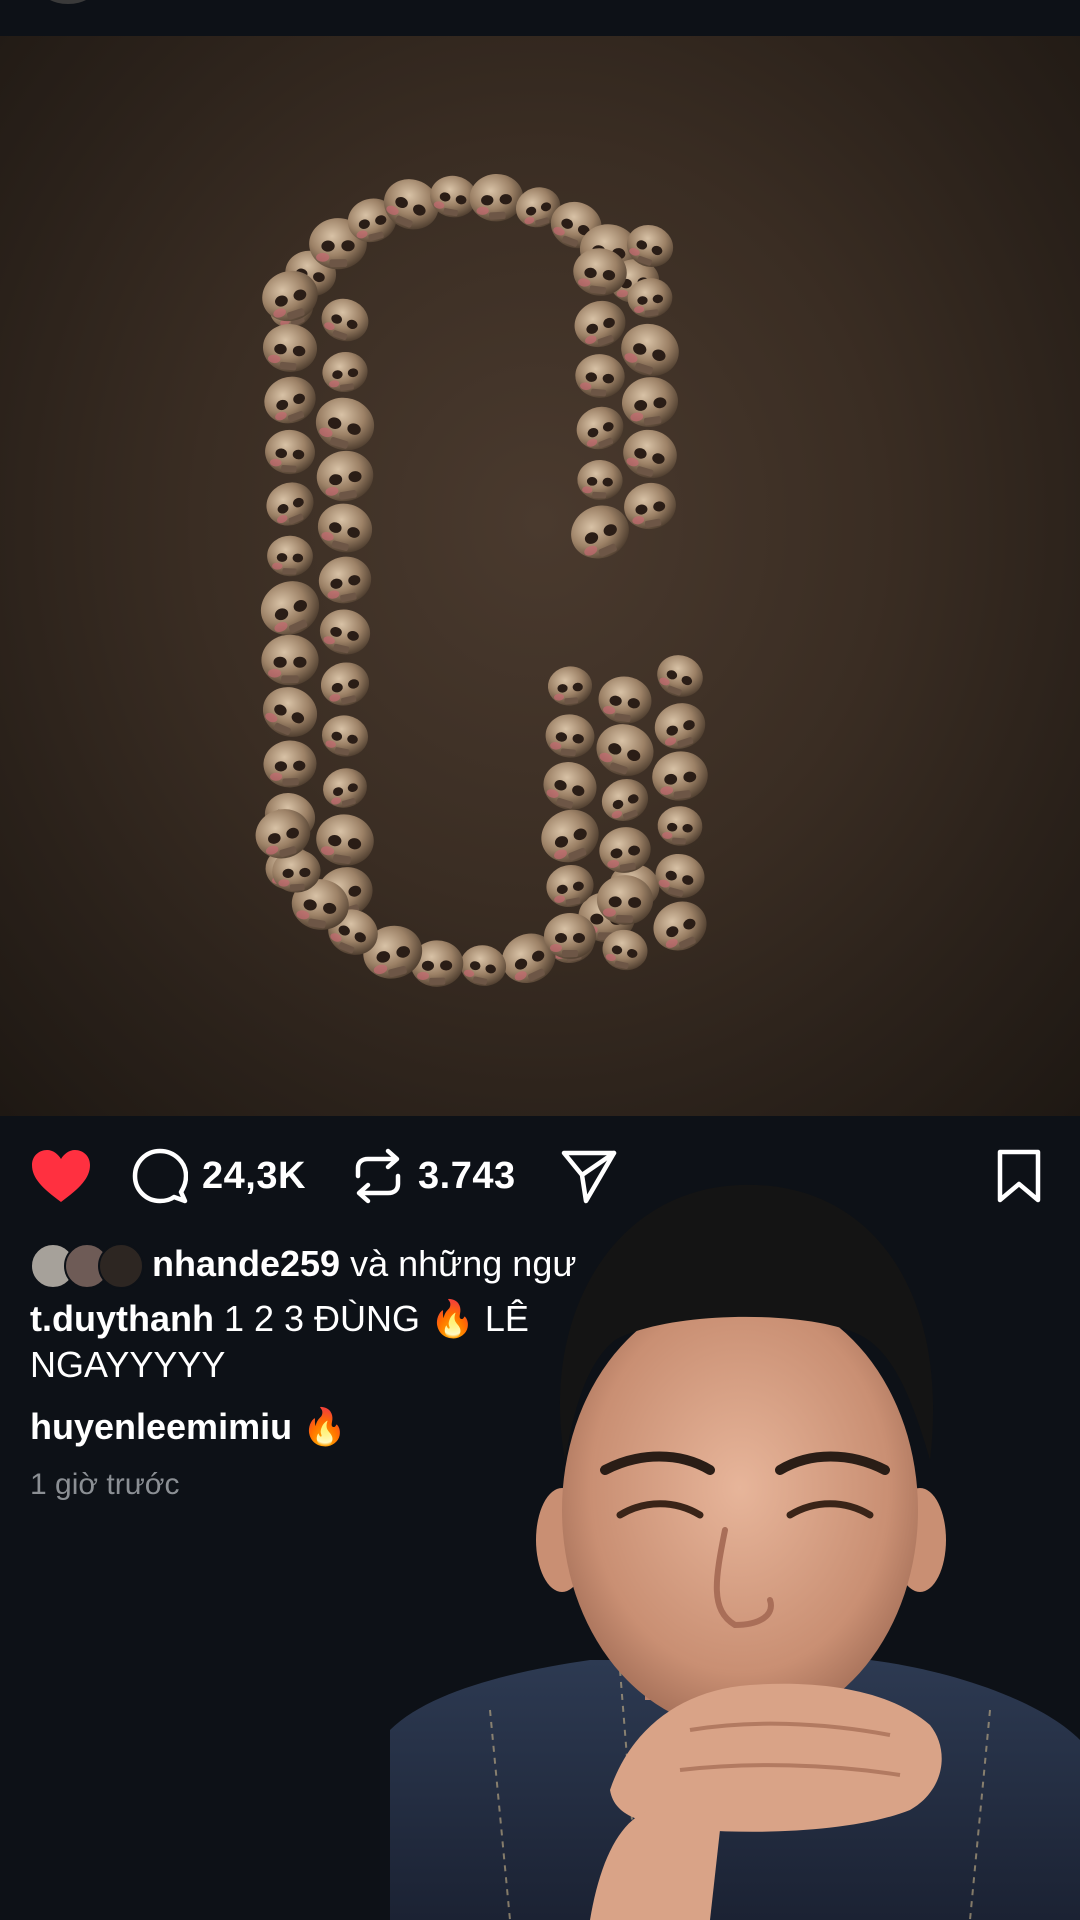  I want to click on caption-username: t.duythanh, so click(122, 1318).